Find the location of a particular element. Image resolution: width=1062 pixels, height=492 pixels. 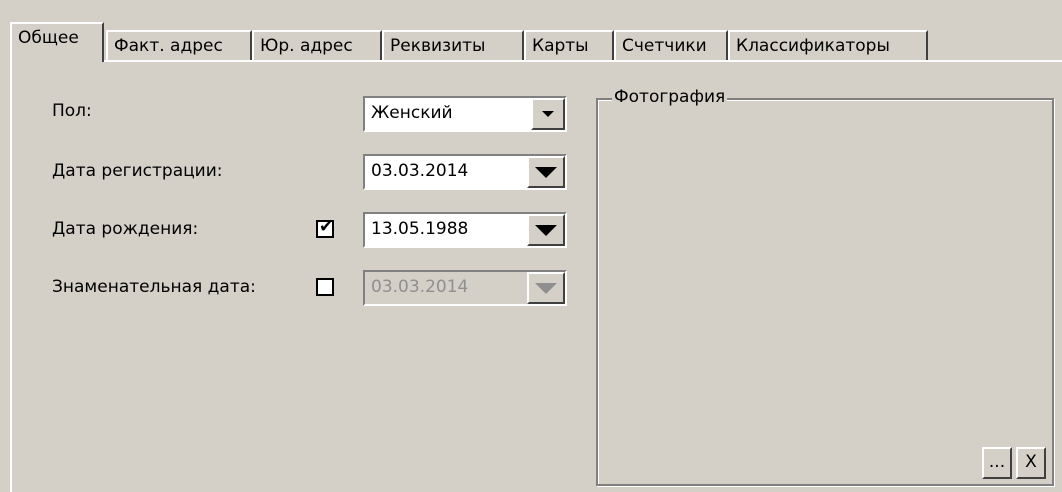

tab-general: Общее is located at coordinates (57, 42).